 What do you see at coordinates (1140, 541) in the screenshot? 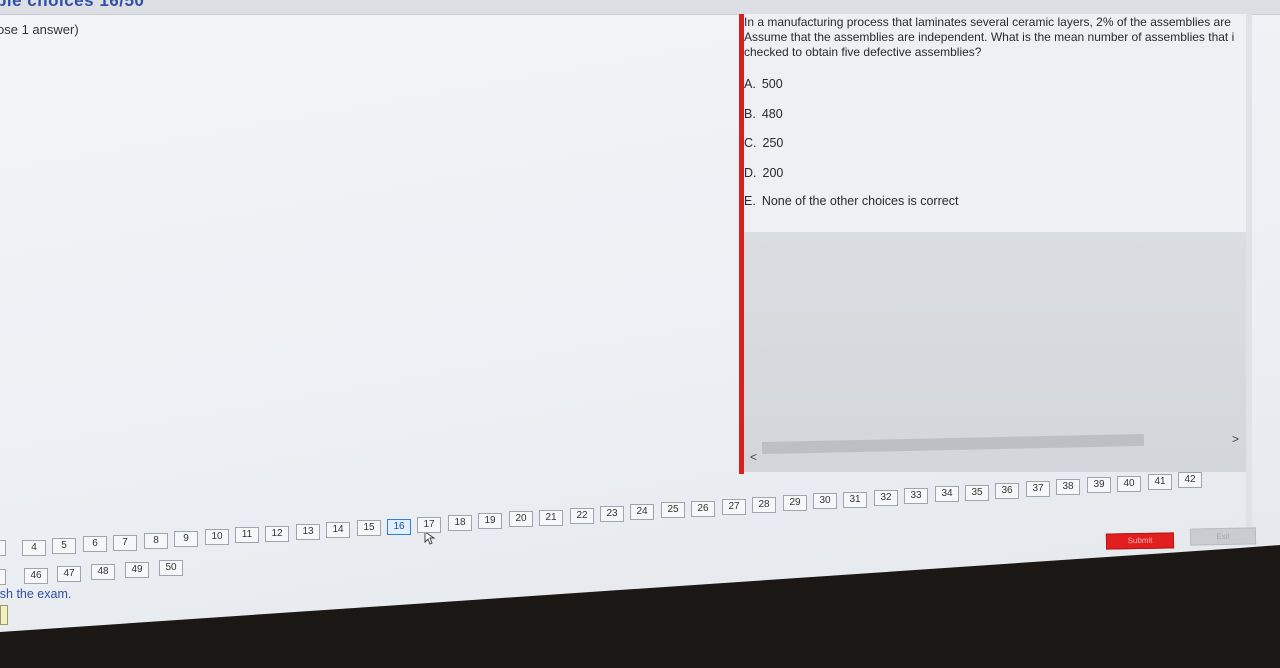
I see `submit-button: Submit` at bounding box center [1140, 541].